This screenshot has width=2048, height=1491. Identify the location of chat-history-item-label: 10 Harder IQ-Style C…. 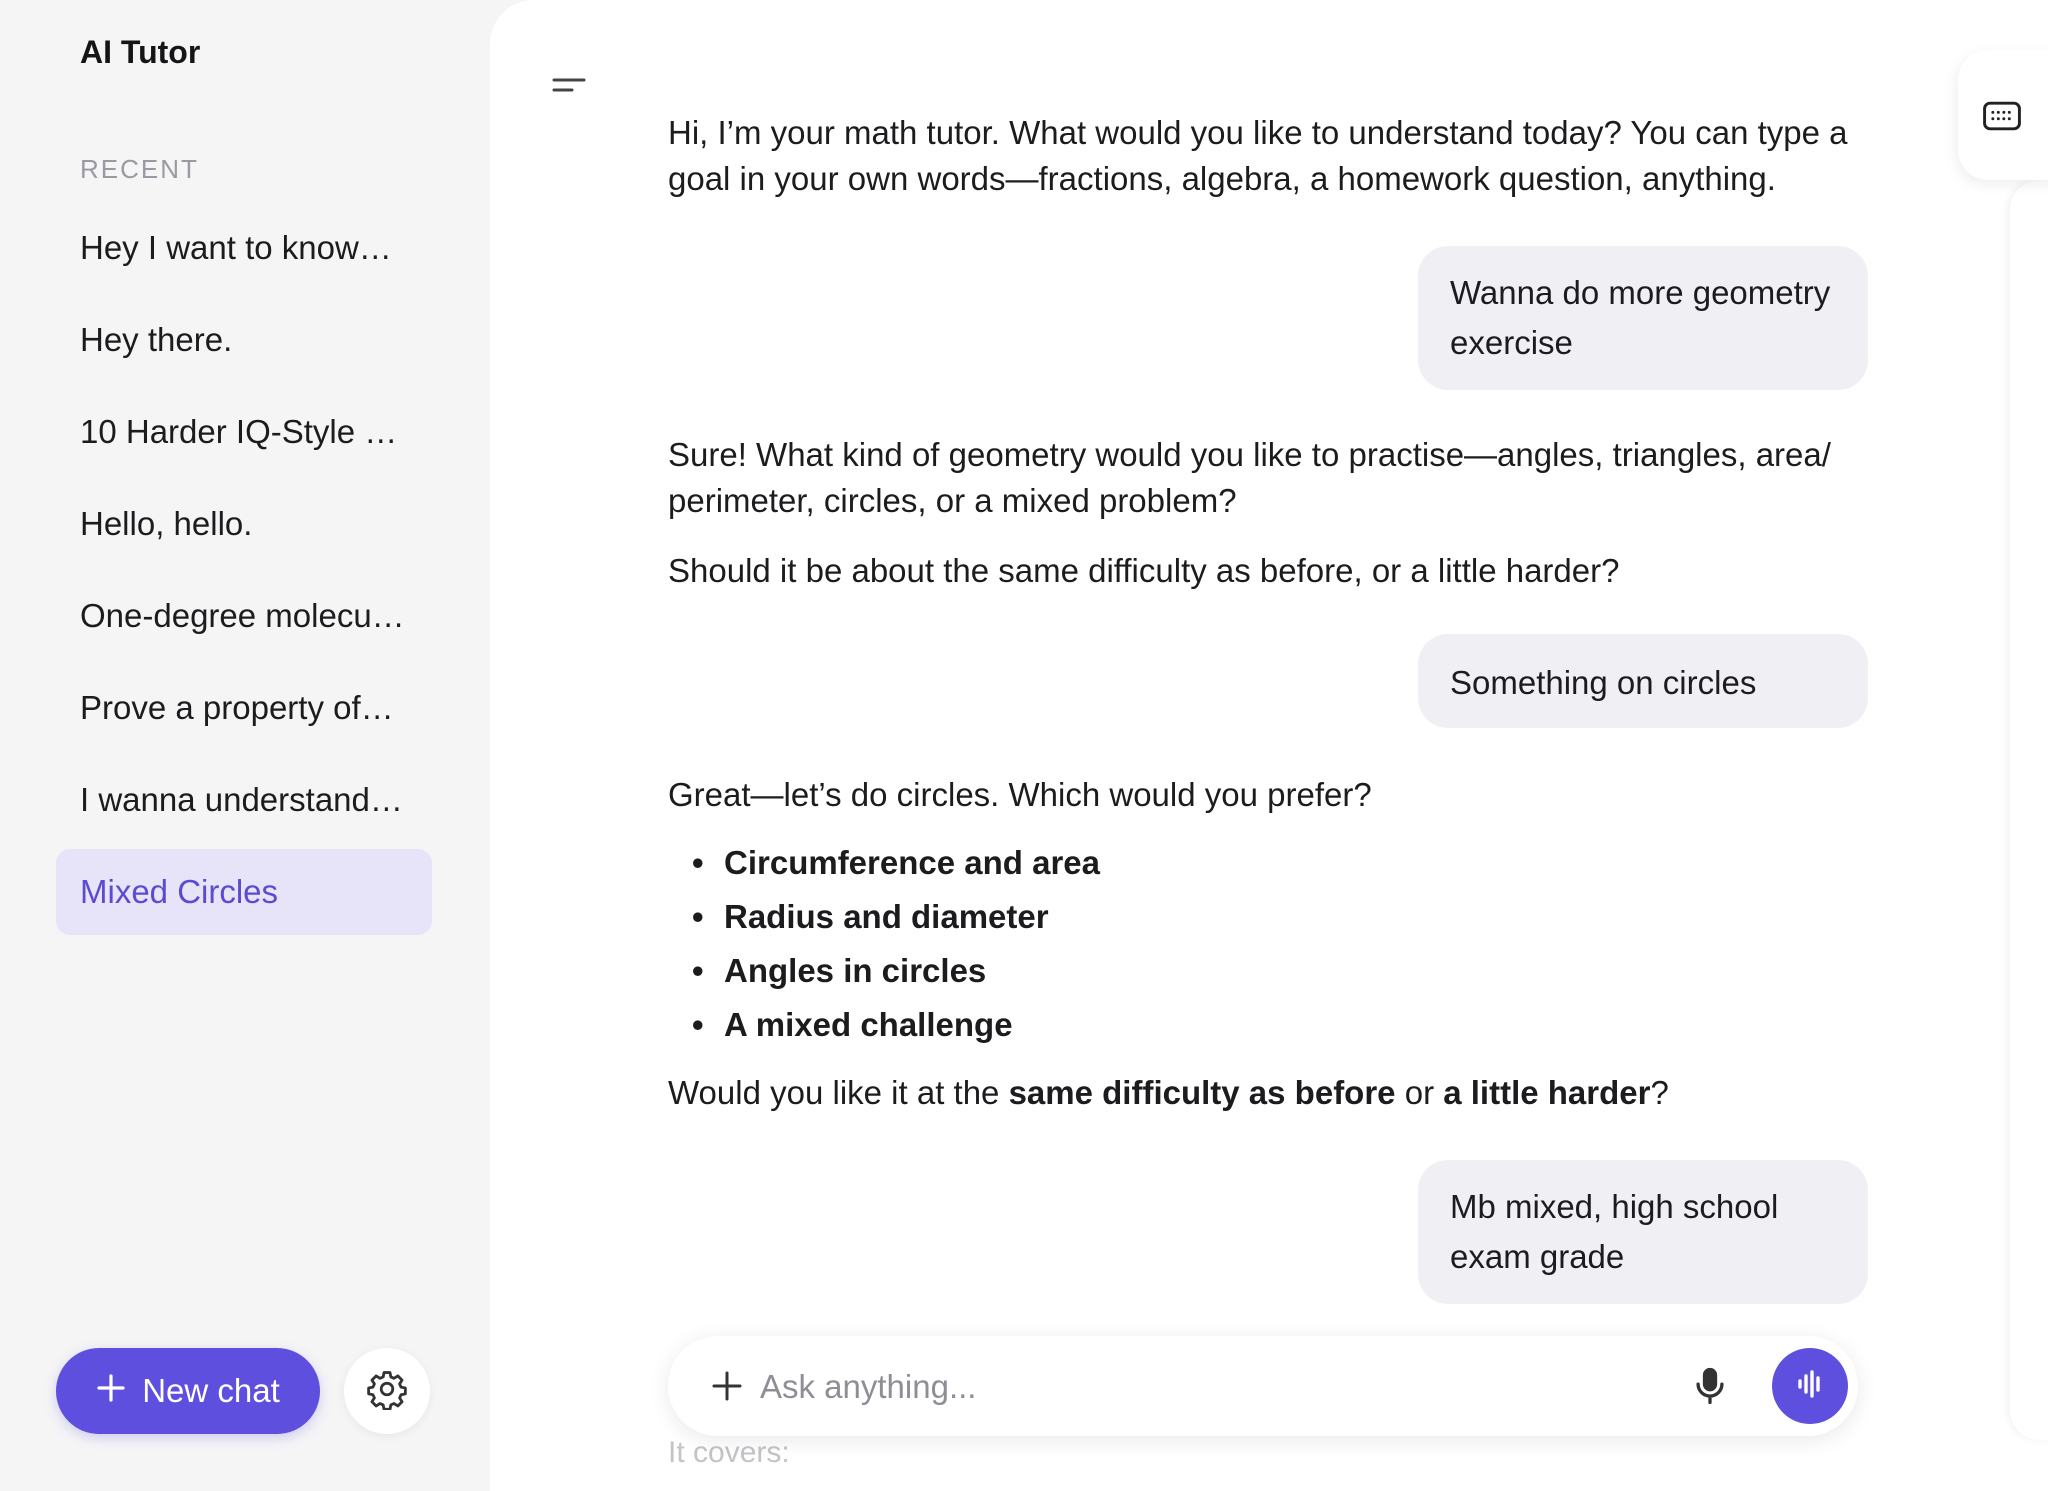
(245, 431).